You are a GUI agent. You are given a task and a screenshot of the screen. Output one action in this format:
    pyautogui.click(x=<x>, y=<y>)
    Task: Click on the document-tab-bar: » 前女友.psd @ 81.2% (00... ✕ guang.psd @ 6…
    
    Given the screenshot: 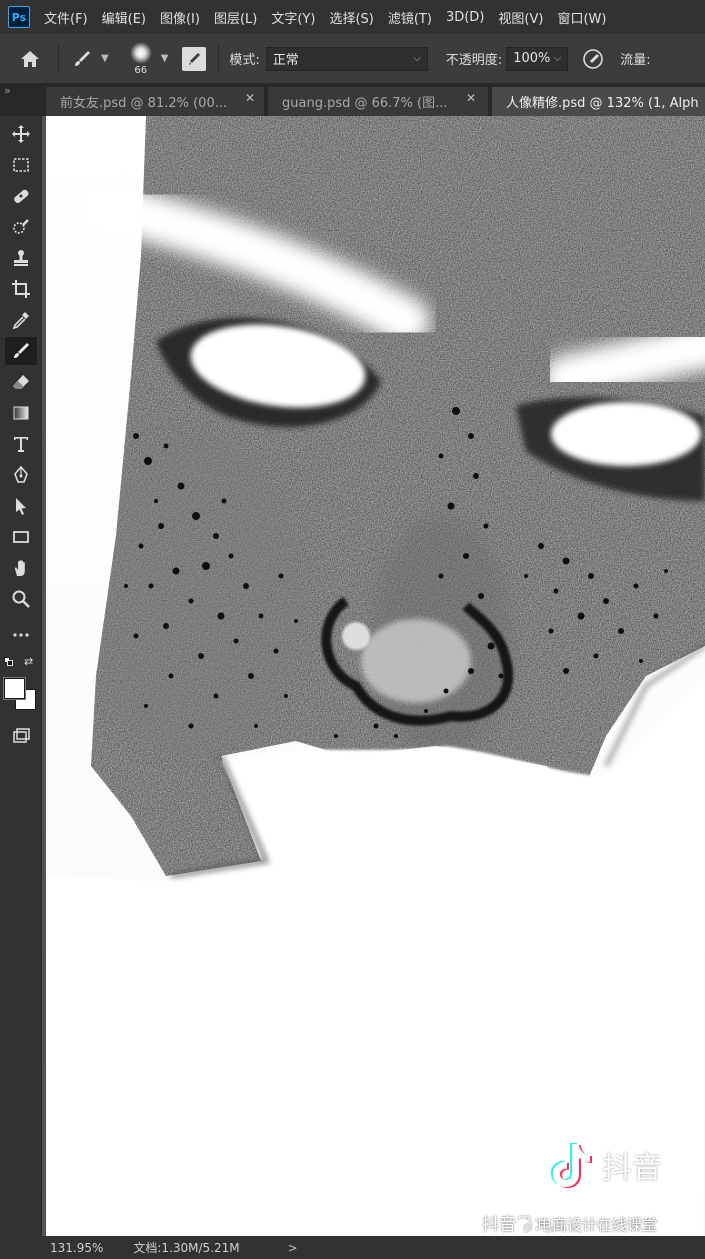 What is the action you would take?
    pyautogui.click(x=352, y=100)
    